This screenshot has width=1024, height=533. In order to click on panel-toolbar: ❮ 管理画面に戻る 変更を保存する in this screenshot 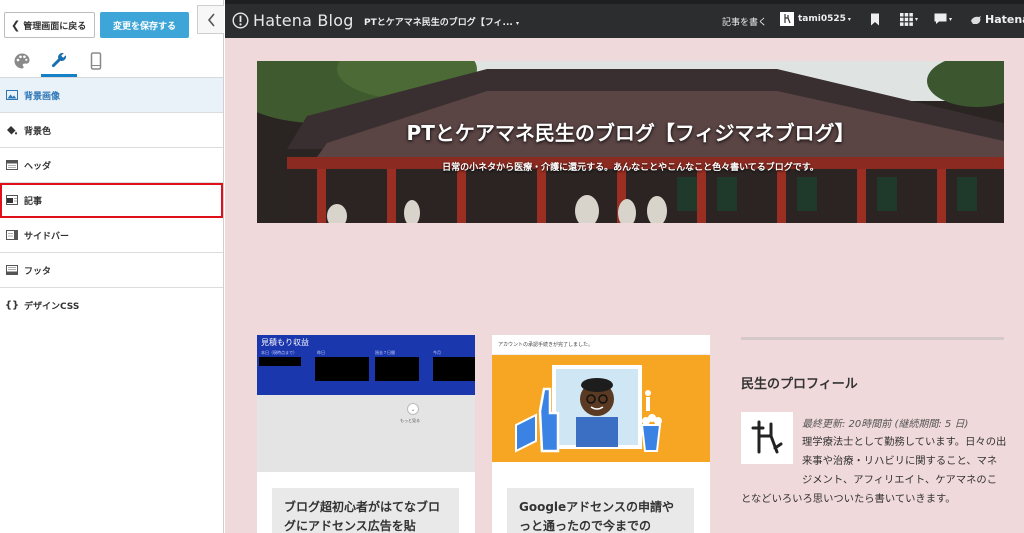, I will do `click(112, 20)`.